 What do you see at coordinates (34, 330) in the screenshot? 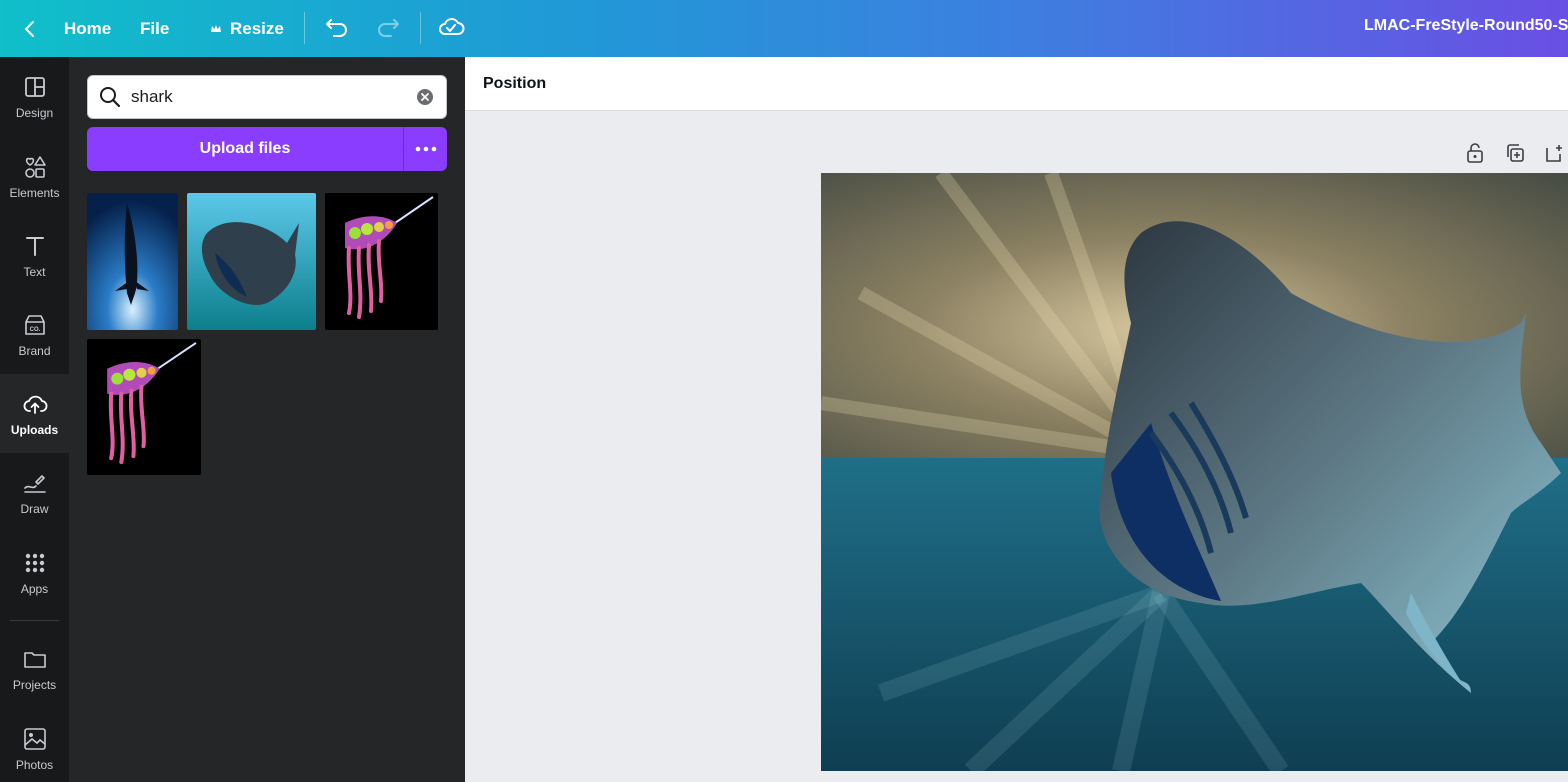
I see `svg-text: CO.` at bounding box center [34, 330].